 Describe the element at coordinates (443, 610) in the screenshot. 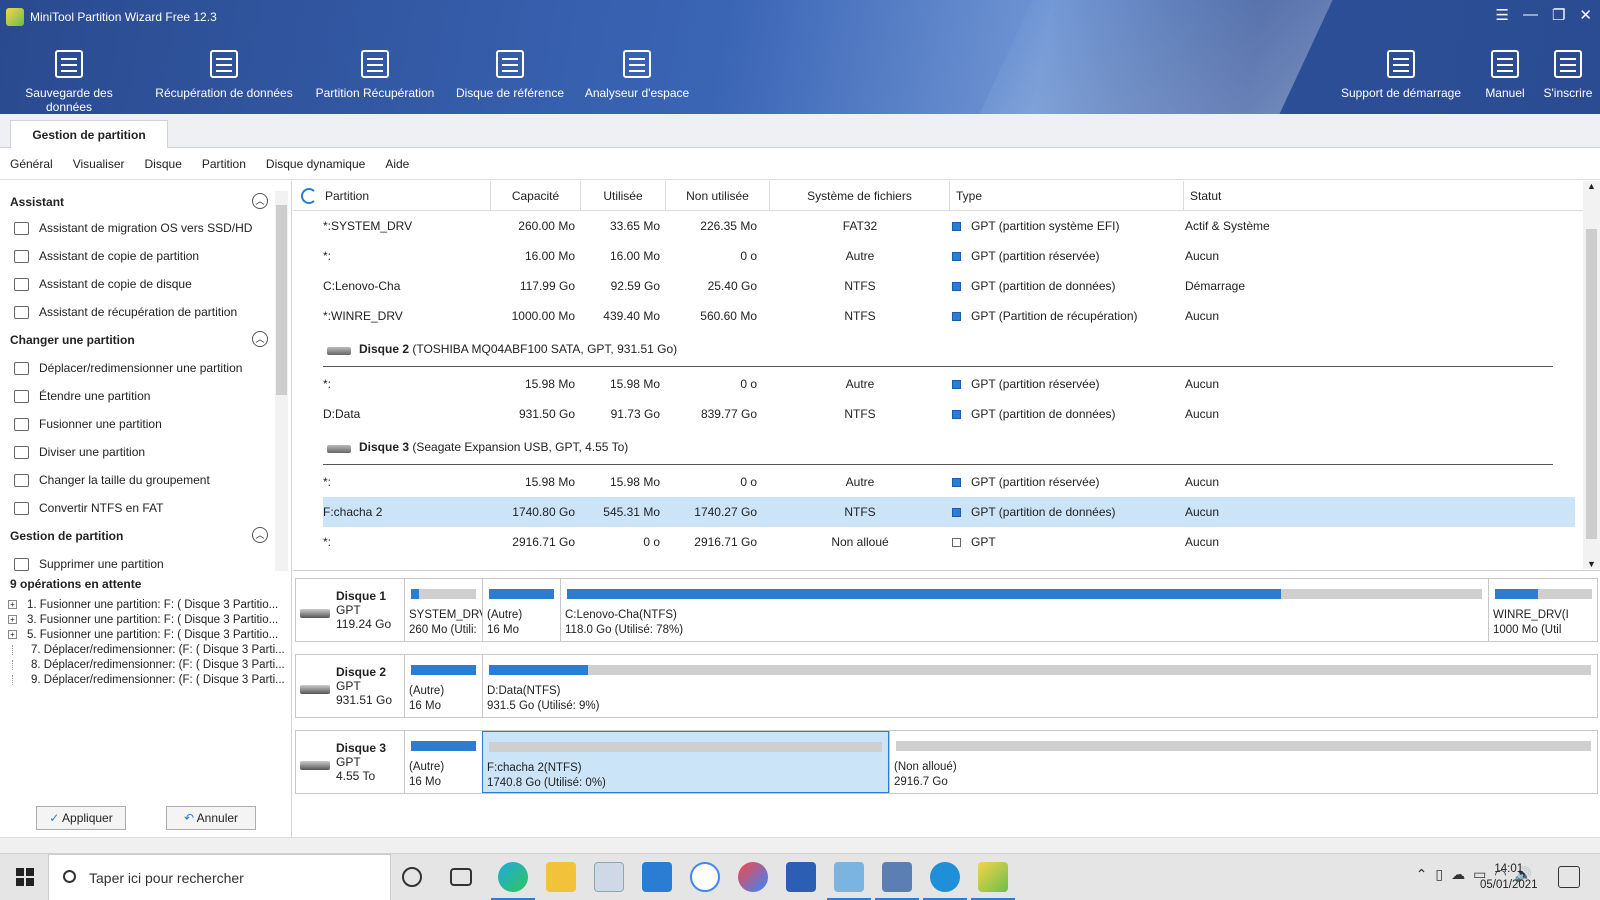

I see `partition-block: SYSTEM_DRV 260 Mo (Utili:` at that location.